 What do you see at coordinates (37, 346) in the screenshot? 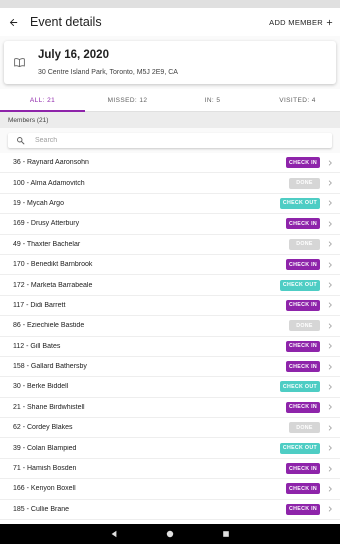
I see `member-name: 112 - Gill Bates` at bounding box center [37, 346].